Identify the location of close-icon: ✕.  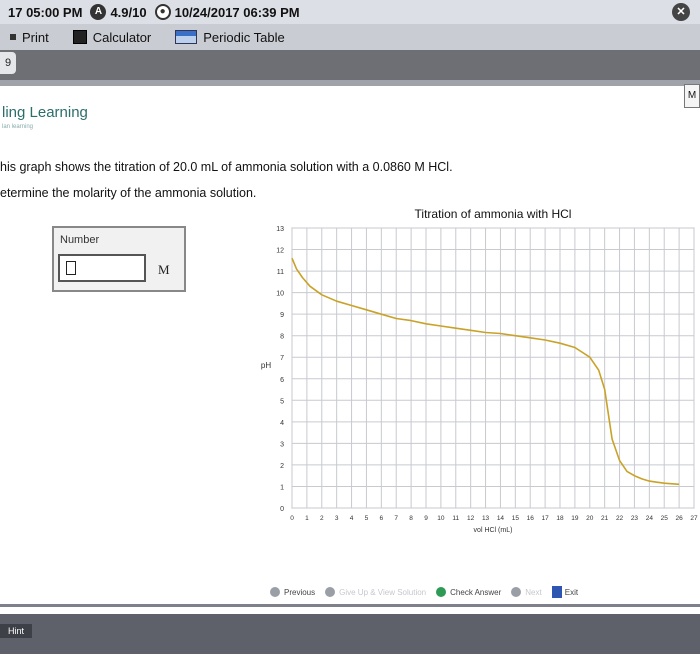
(681, 12).